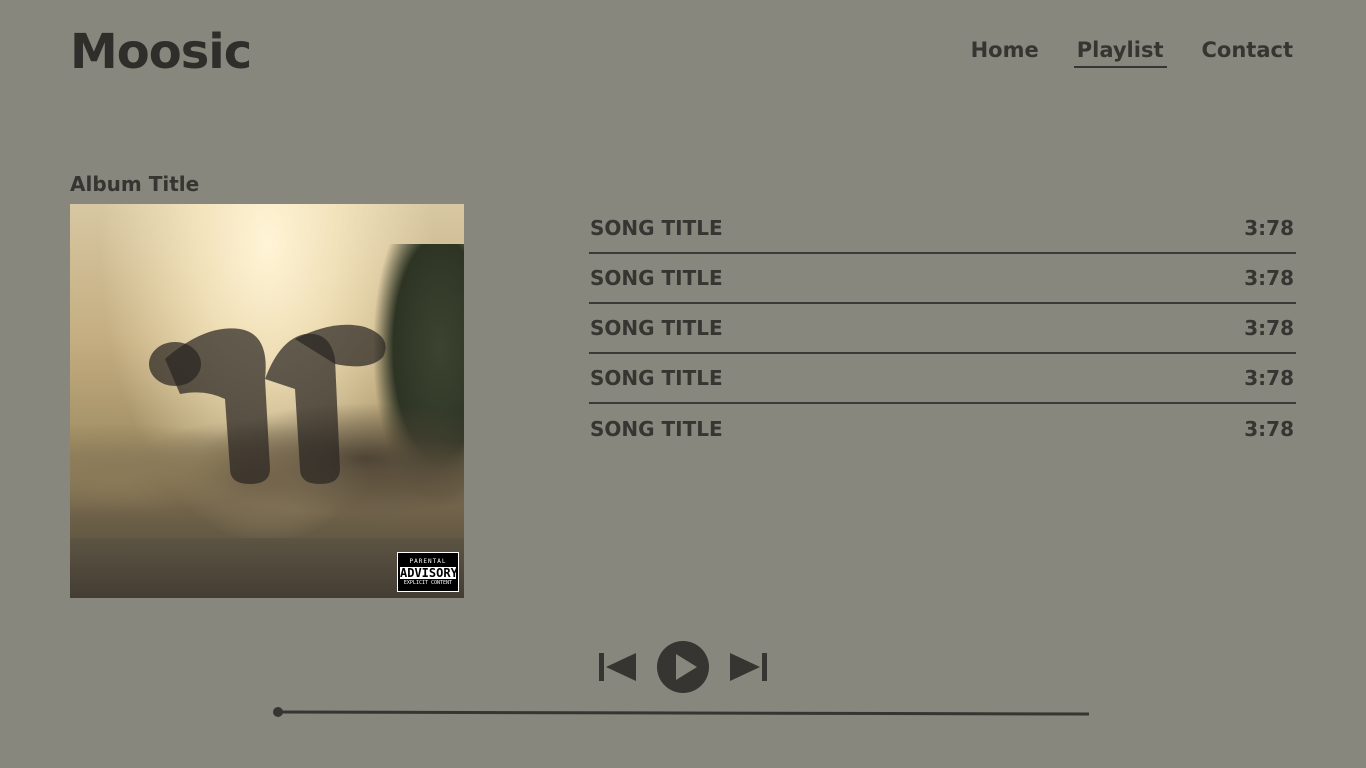 Image resolution: width=1366 pixels, height=768 pixels. I want to click on nav-home: Home, so click(1005, 52).